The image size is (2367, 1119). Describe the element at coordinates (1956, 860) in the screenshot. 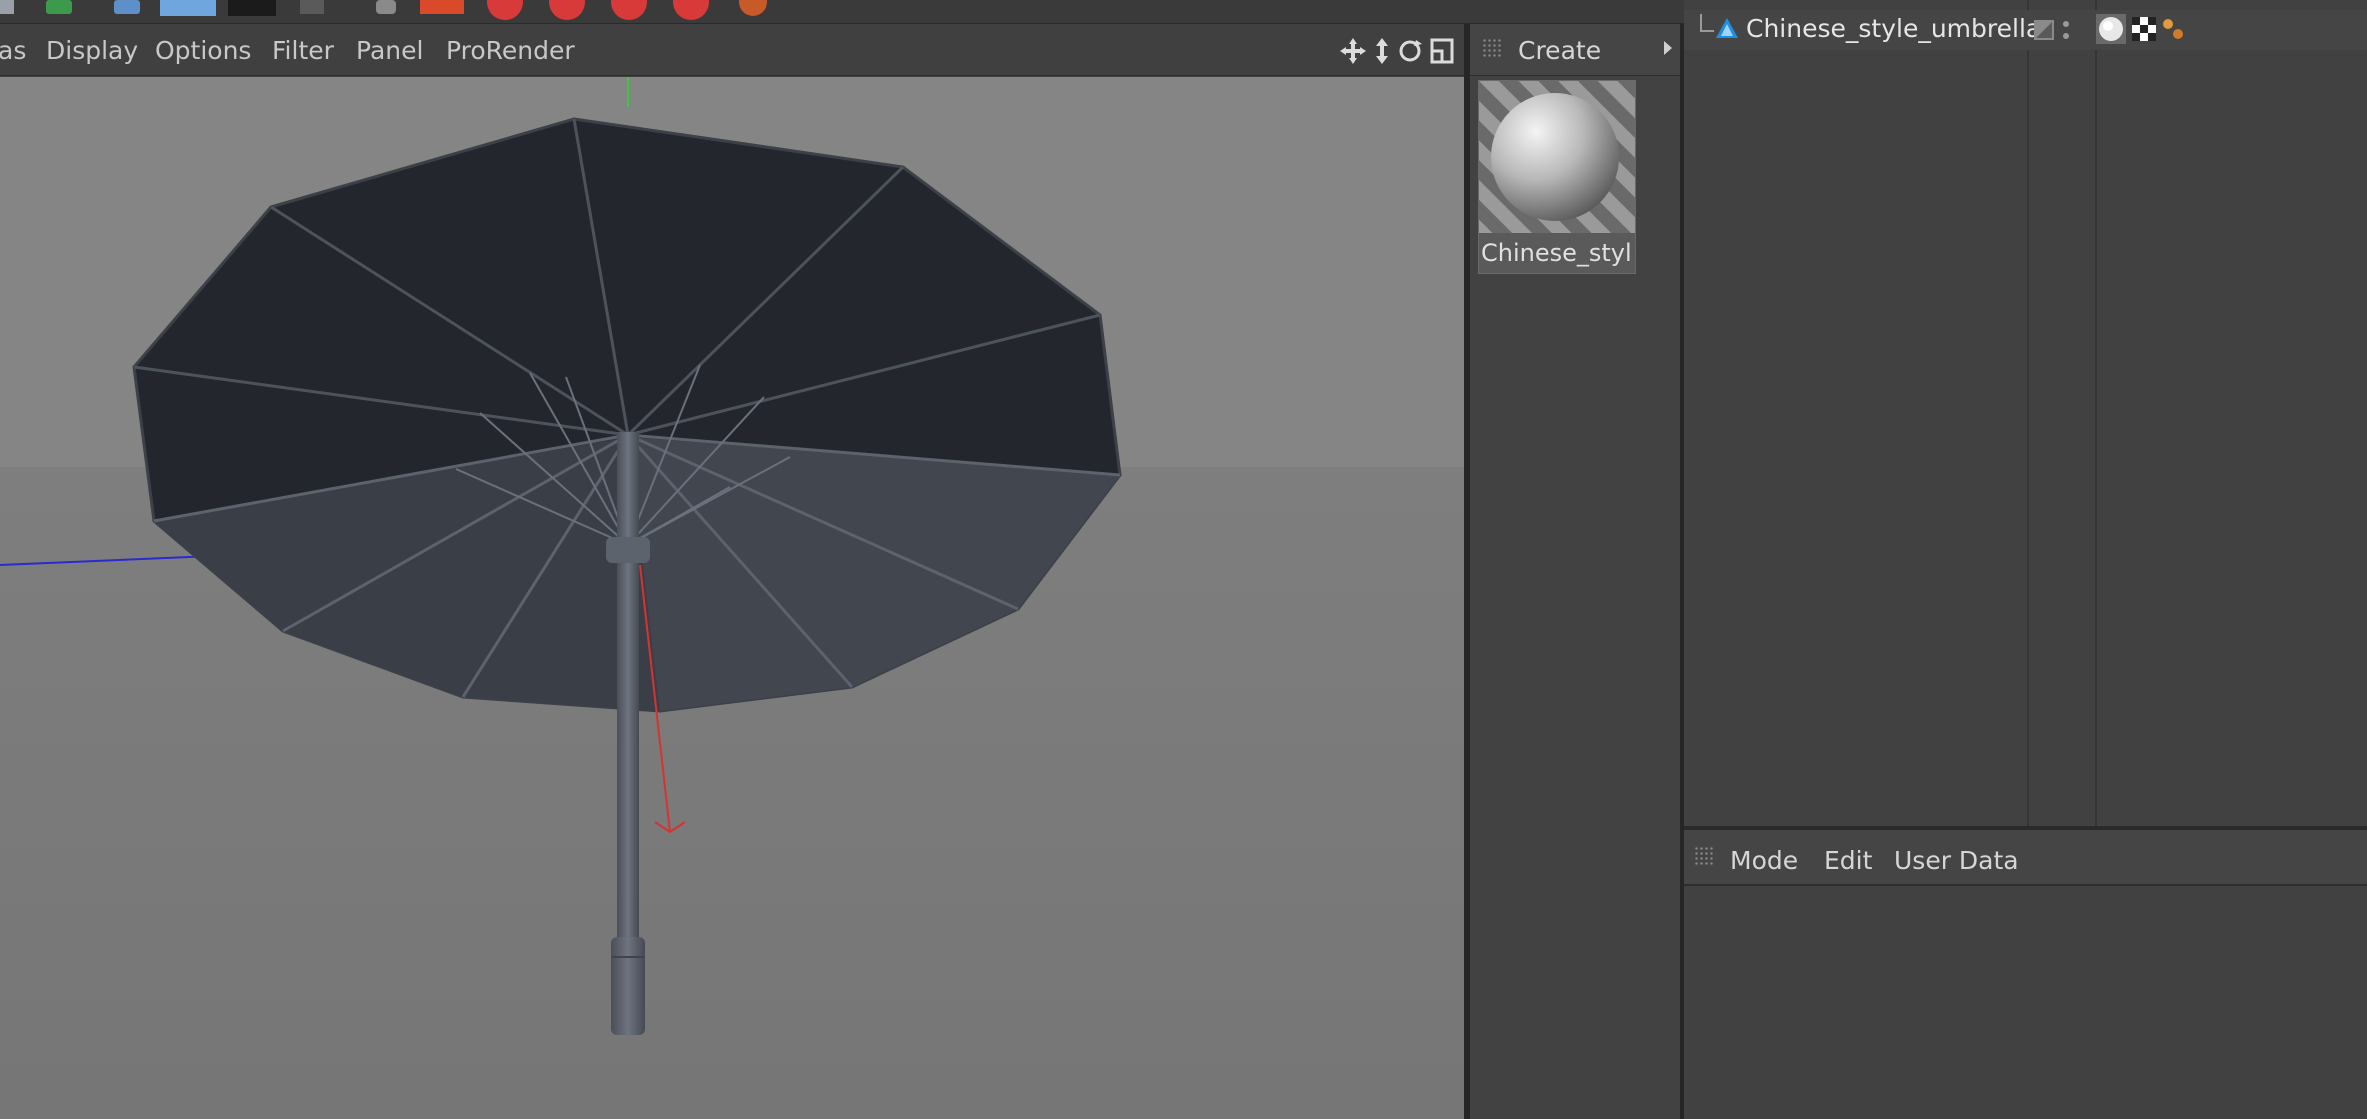

I see `attribute-menu-user-data: User Data` at that location.